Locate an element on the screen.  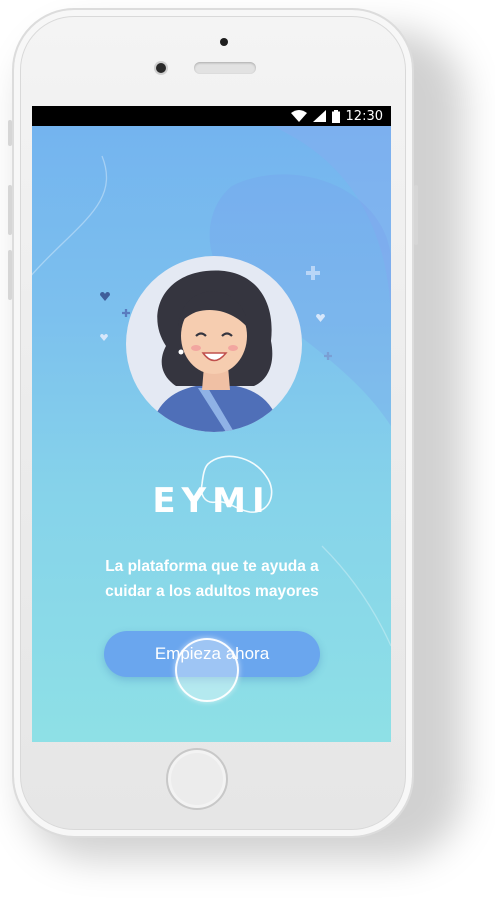
earpiece-speaker is located at coordinates (225, 68).